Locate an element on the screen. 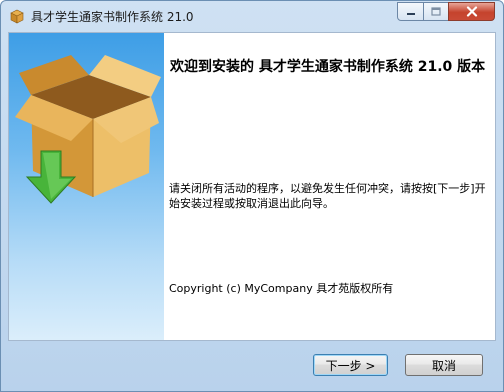 This screenshot has width=504, height=392. close-button is located at coordinates (471, 11).